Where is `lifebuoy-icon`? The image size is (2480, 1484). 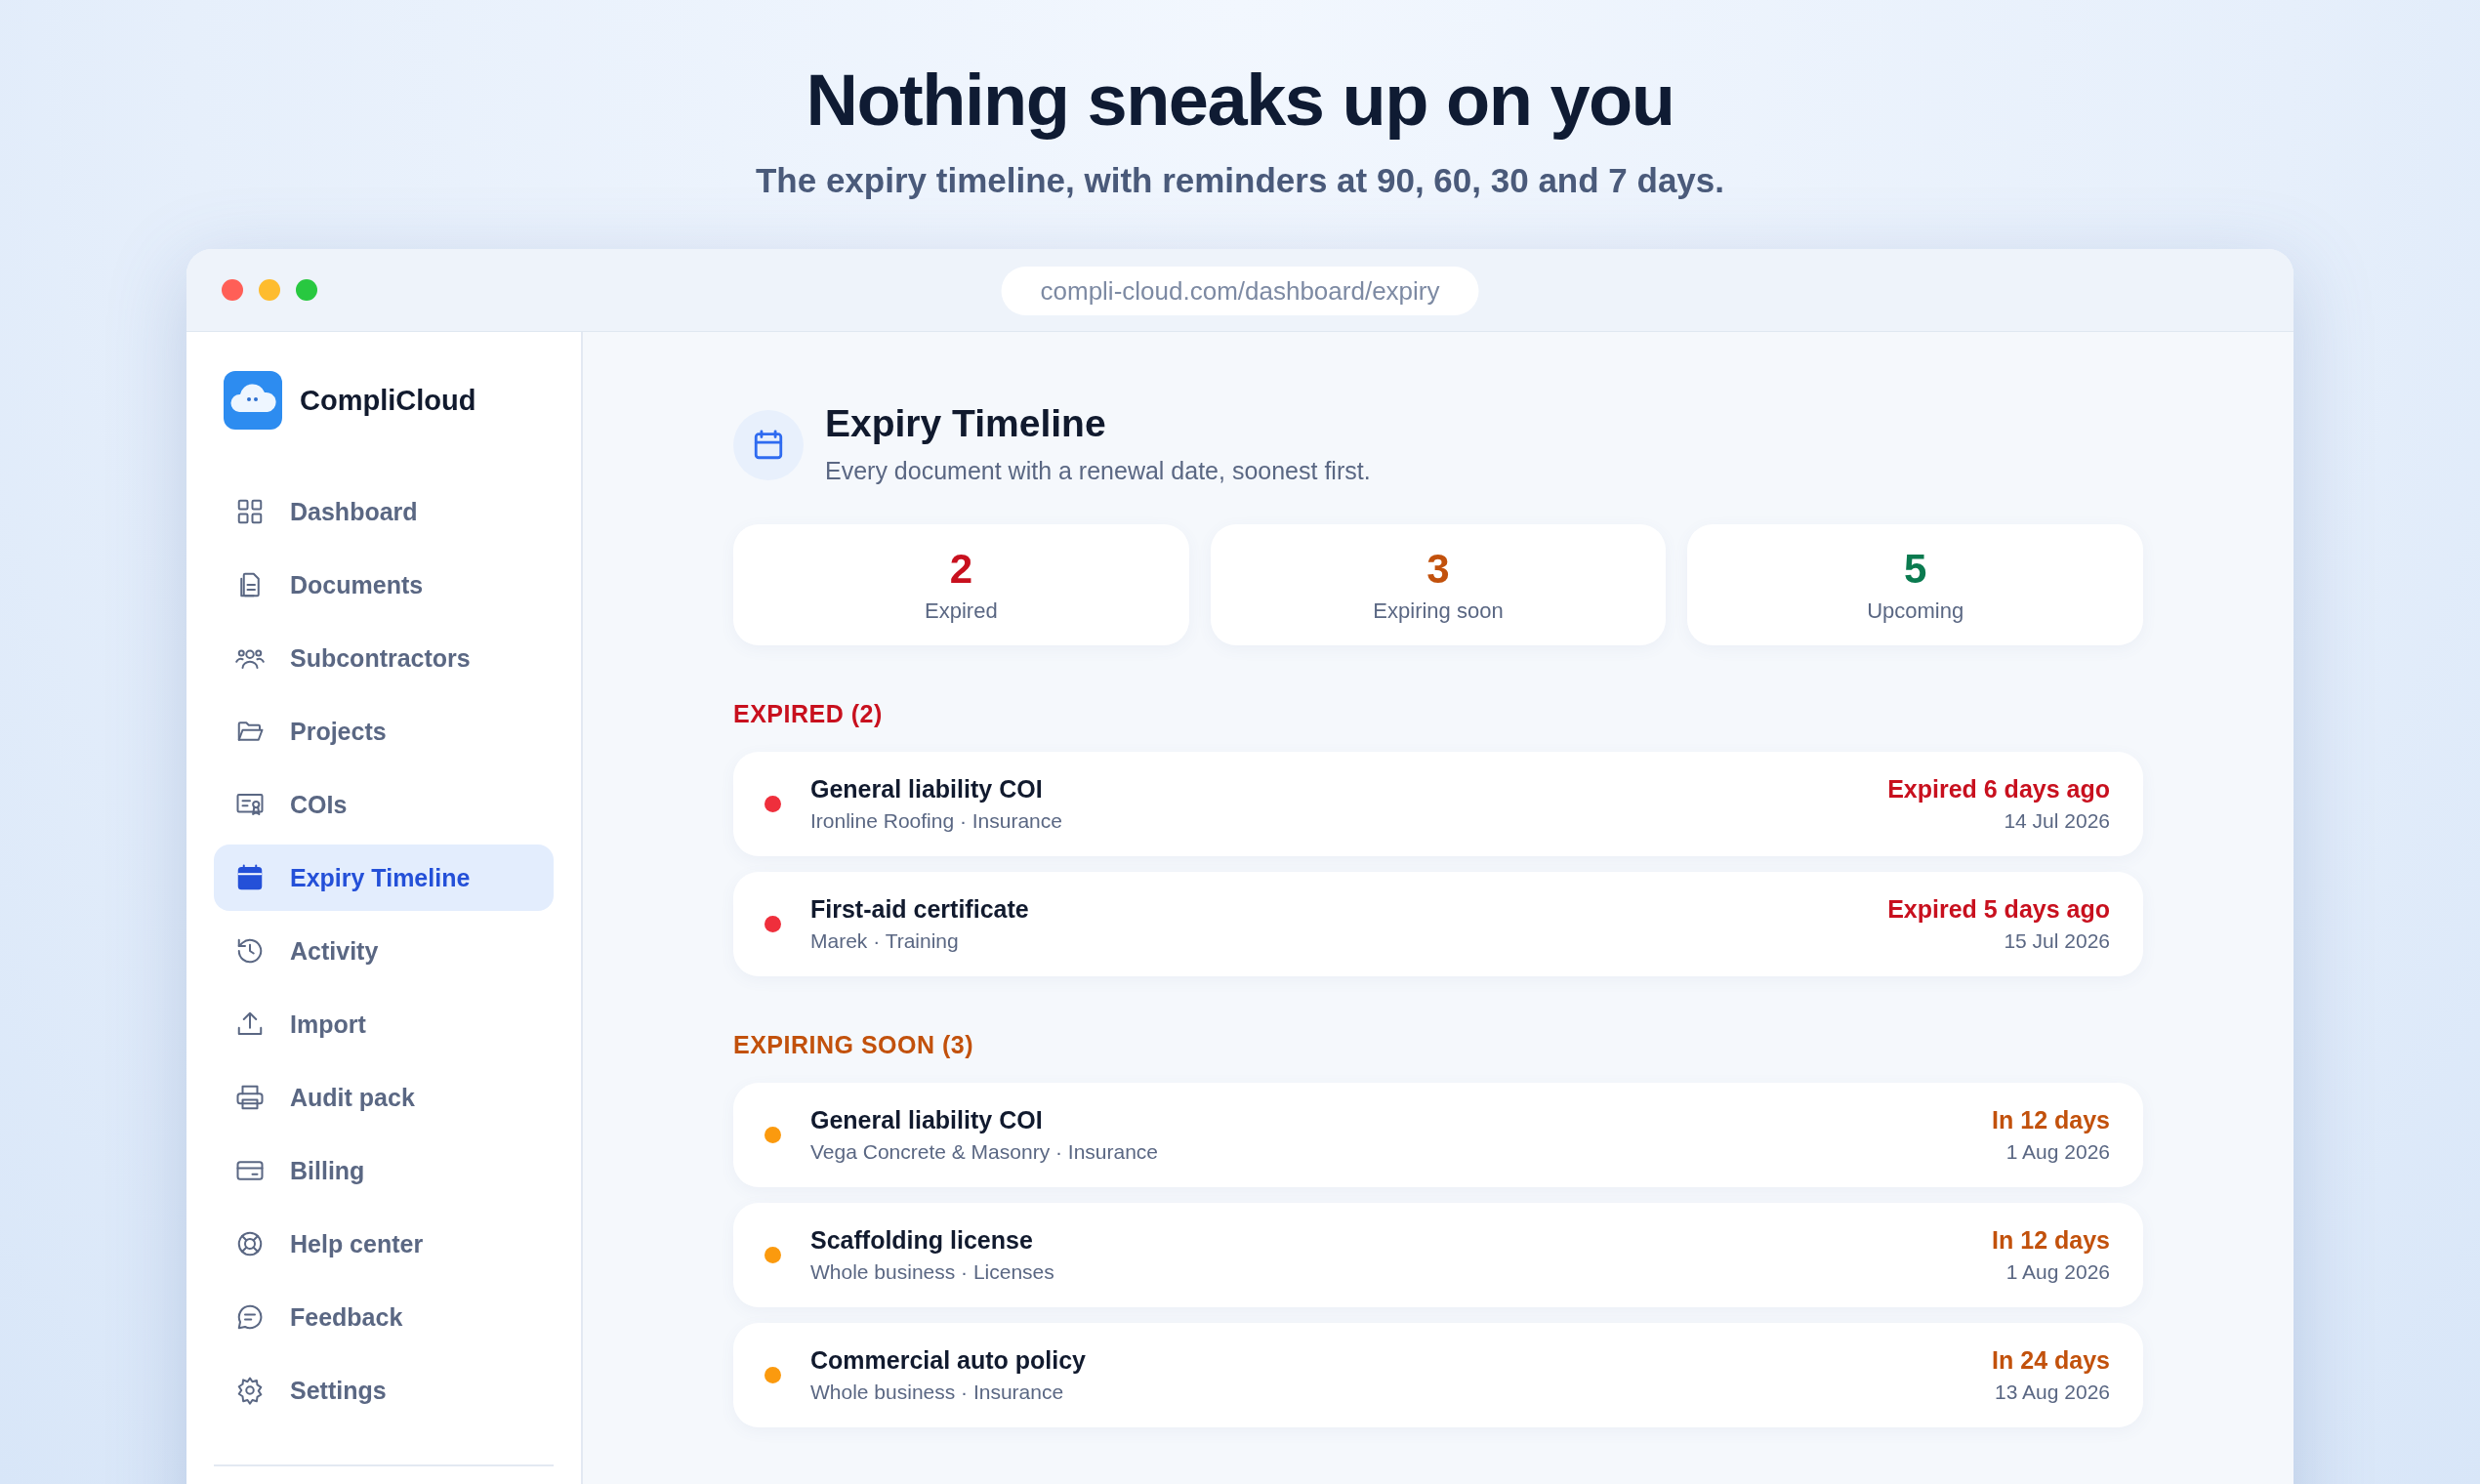 lifebuoy-icon is located at coordinates (250, 1243).